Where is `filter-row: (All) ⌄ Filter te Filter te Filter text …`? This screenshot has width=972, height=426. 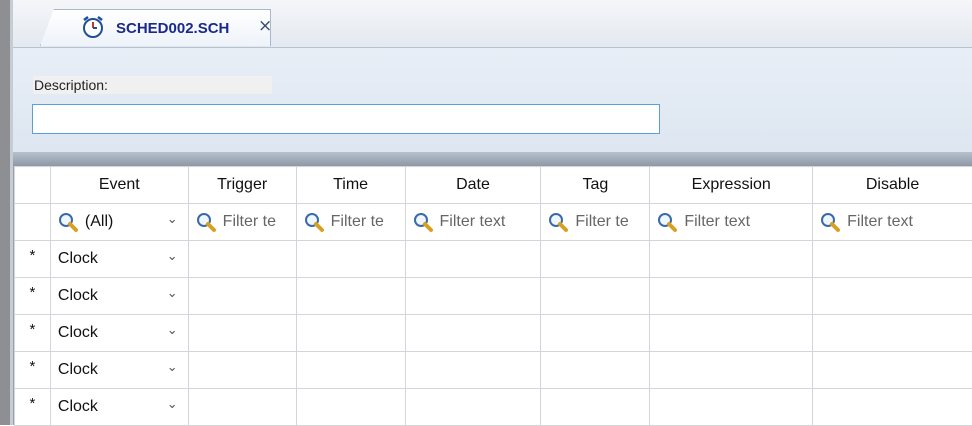
filter-row: (All) ⌄ Filter te Filter te Filter text … is located at coordinates (493, 222).